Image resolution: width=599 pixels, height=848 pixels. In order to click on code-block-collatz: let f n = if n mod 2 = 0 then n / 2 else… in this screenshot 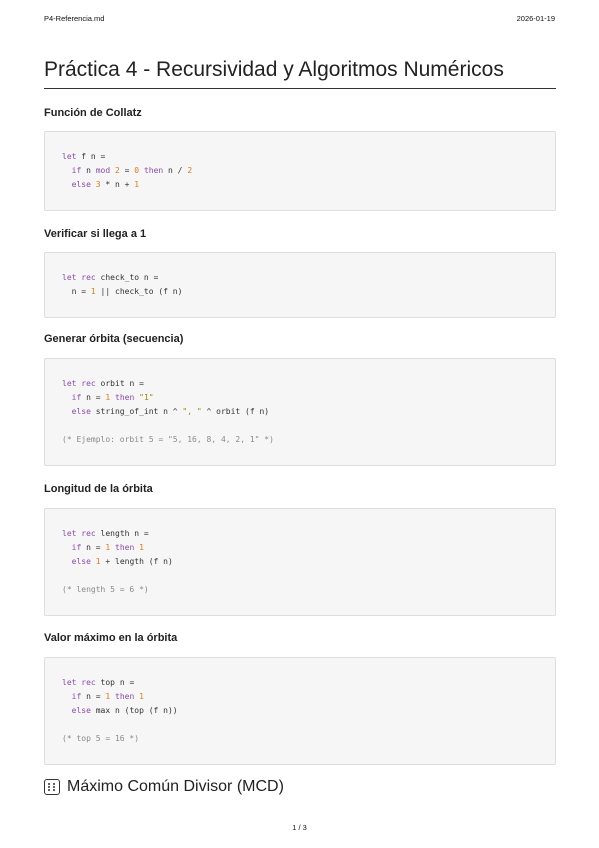, I will do `click(300, 171)`.